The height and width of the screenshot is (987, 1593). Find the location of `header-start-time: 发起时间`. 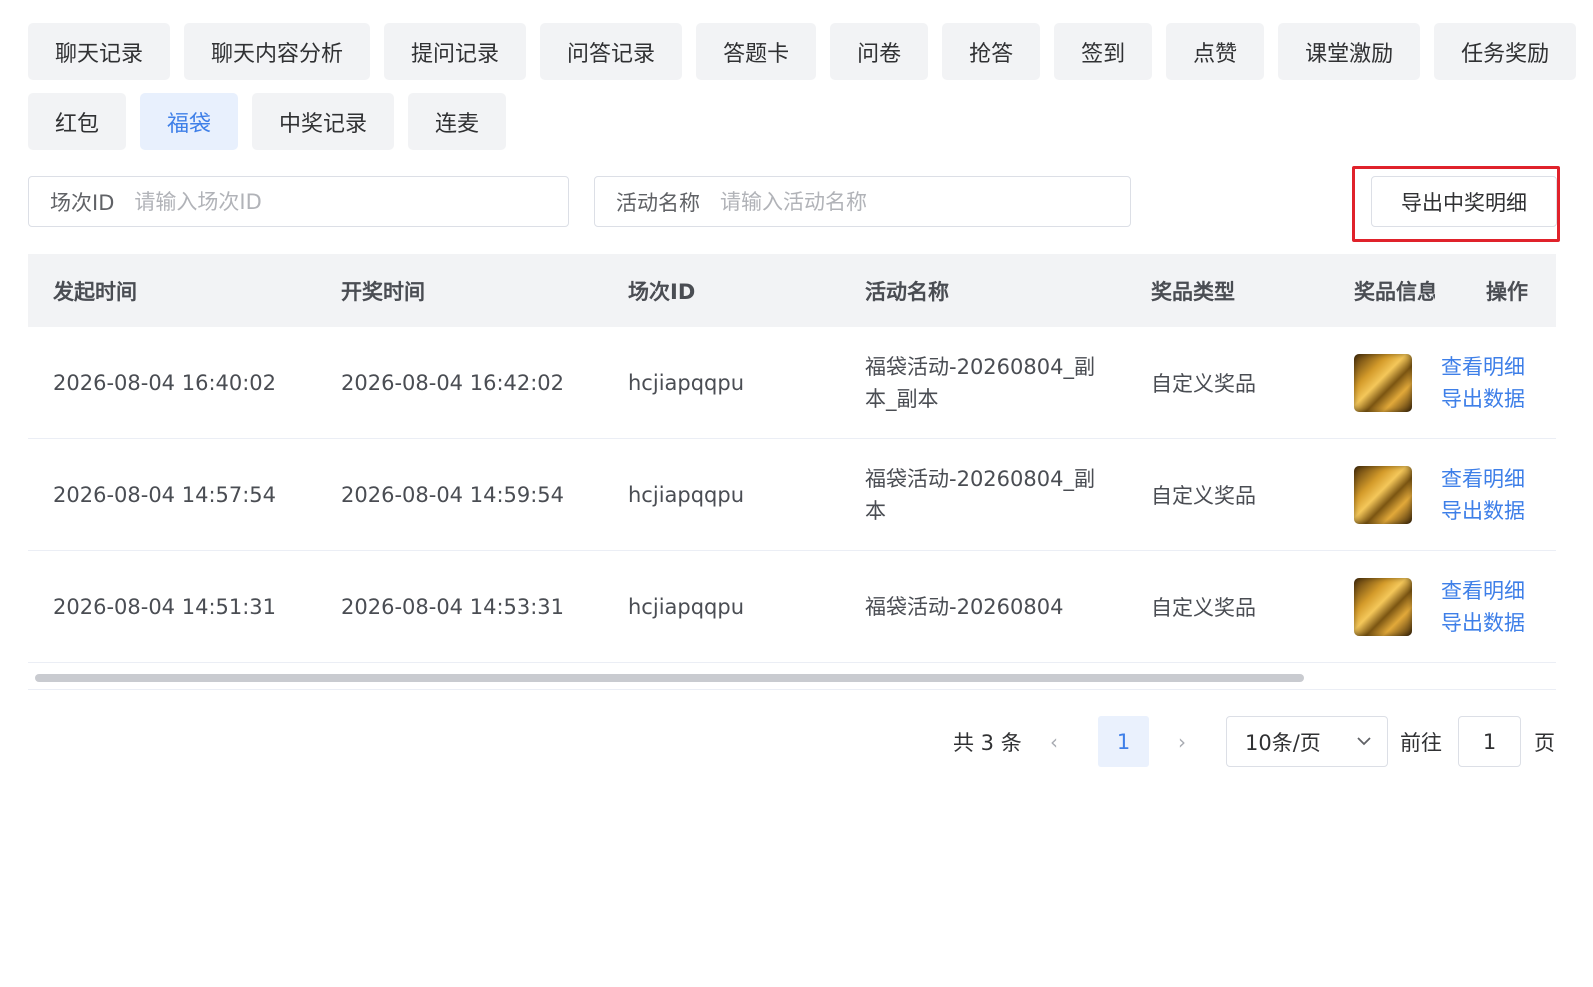

header-start-time: 发起时间 is located at coordinates (95, 291).